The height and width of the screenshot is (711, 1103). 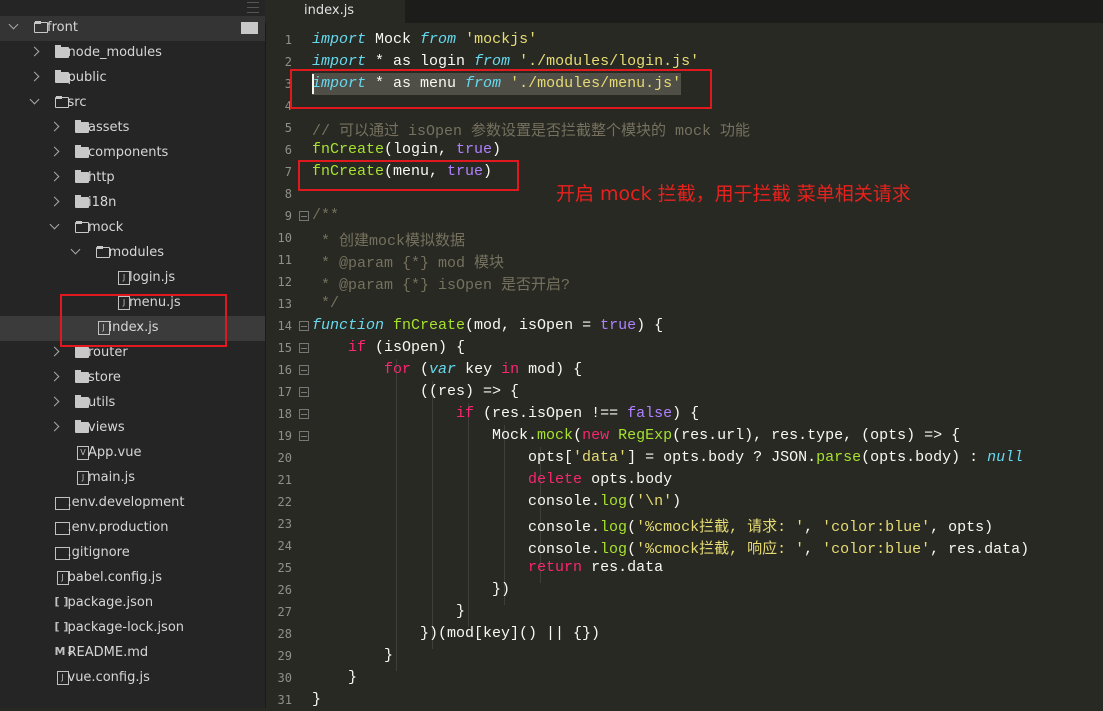 I want to click on folder-icon, so click(x=82, y=151).